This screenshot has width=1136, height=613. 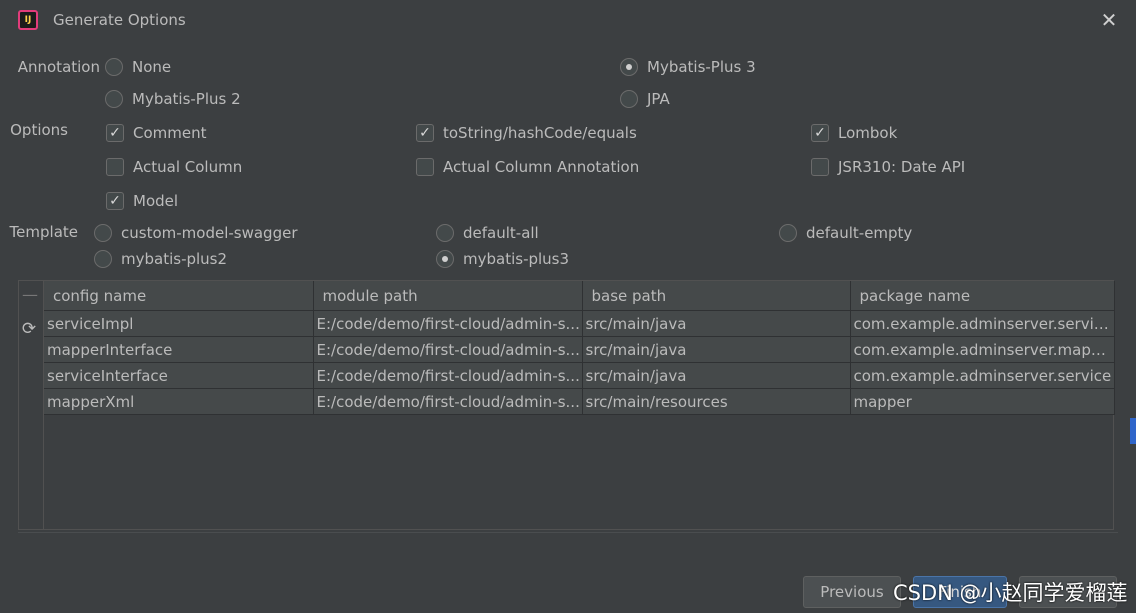 I want to click on checkbox-label: toString/hashCode/equals, so click(x=540, y=133).